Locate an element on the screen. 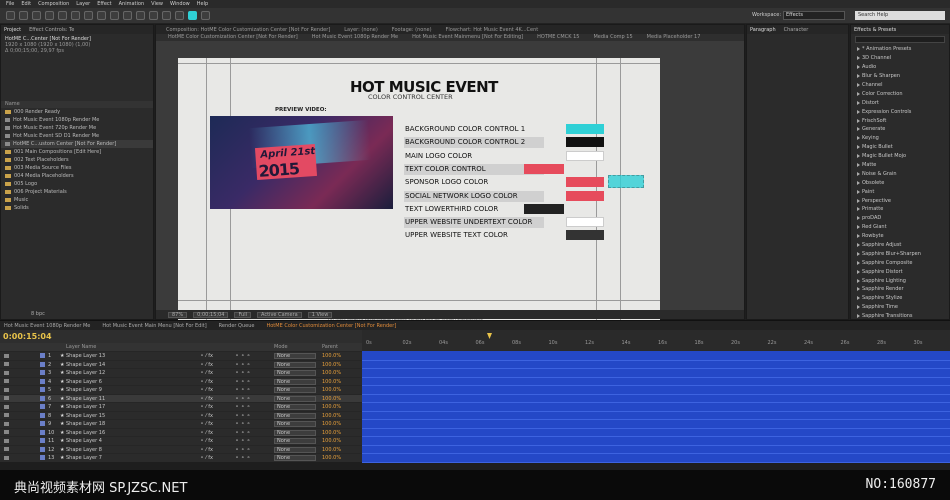 Image resolution: width=950 pixels, height=500 pixels. playhead-icon is located at coordinates (489, 336).